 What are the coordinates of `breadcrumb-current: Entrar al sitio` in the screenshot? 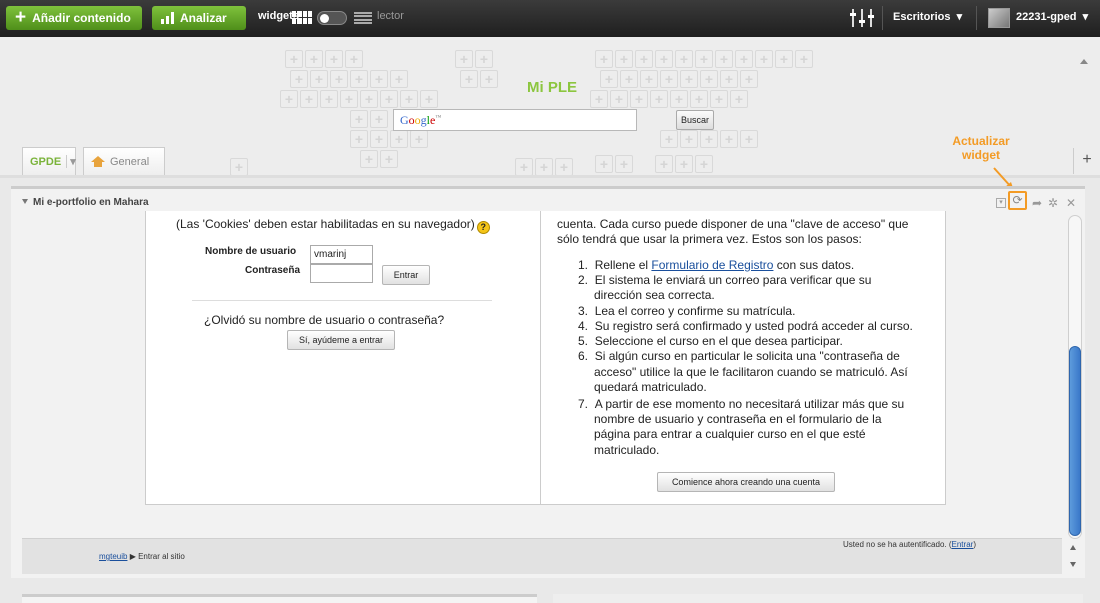 It's located at (161, 556).